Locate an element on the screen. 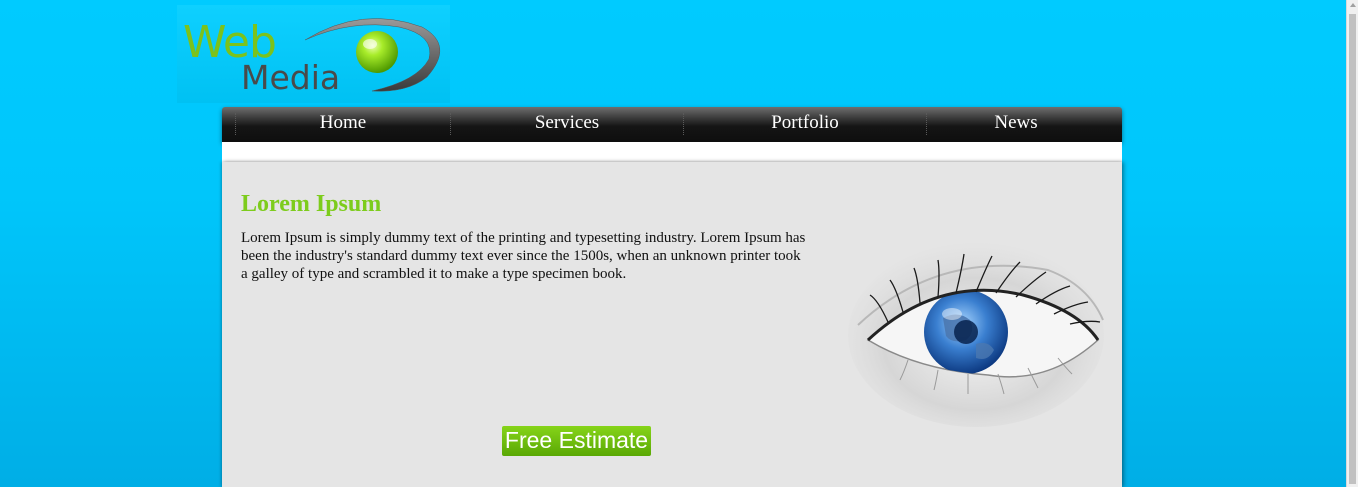 The image size is (1358, 487). free-estimate-button: Free Estimate is located at coordinates (576, 441).